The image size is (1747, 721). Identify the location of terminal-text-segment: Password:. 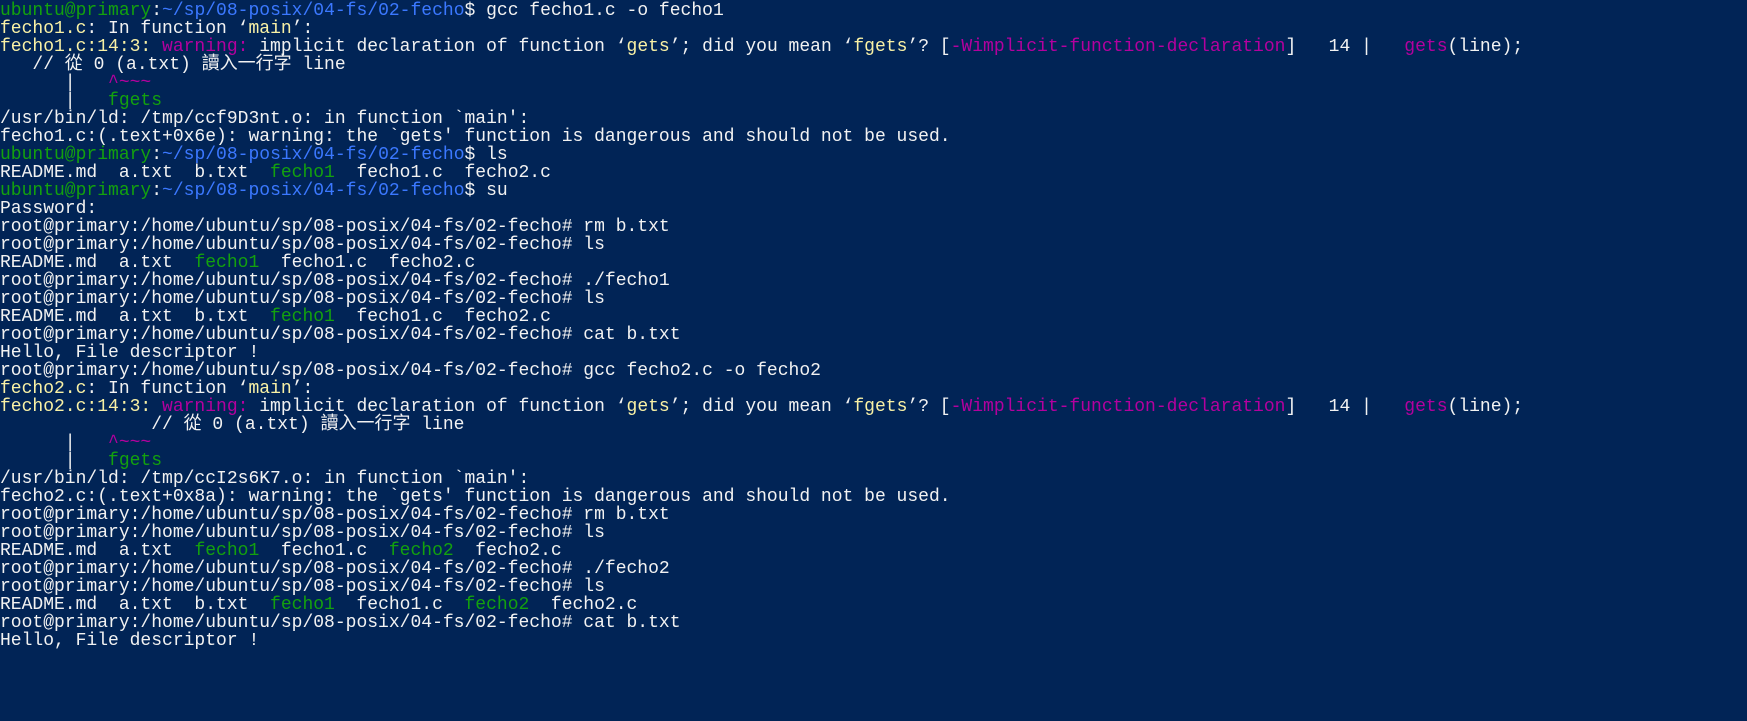
(49, 209).